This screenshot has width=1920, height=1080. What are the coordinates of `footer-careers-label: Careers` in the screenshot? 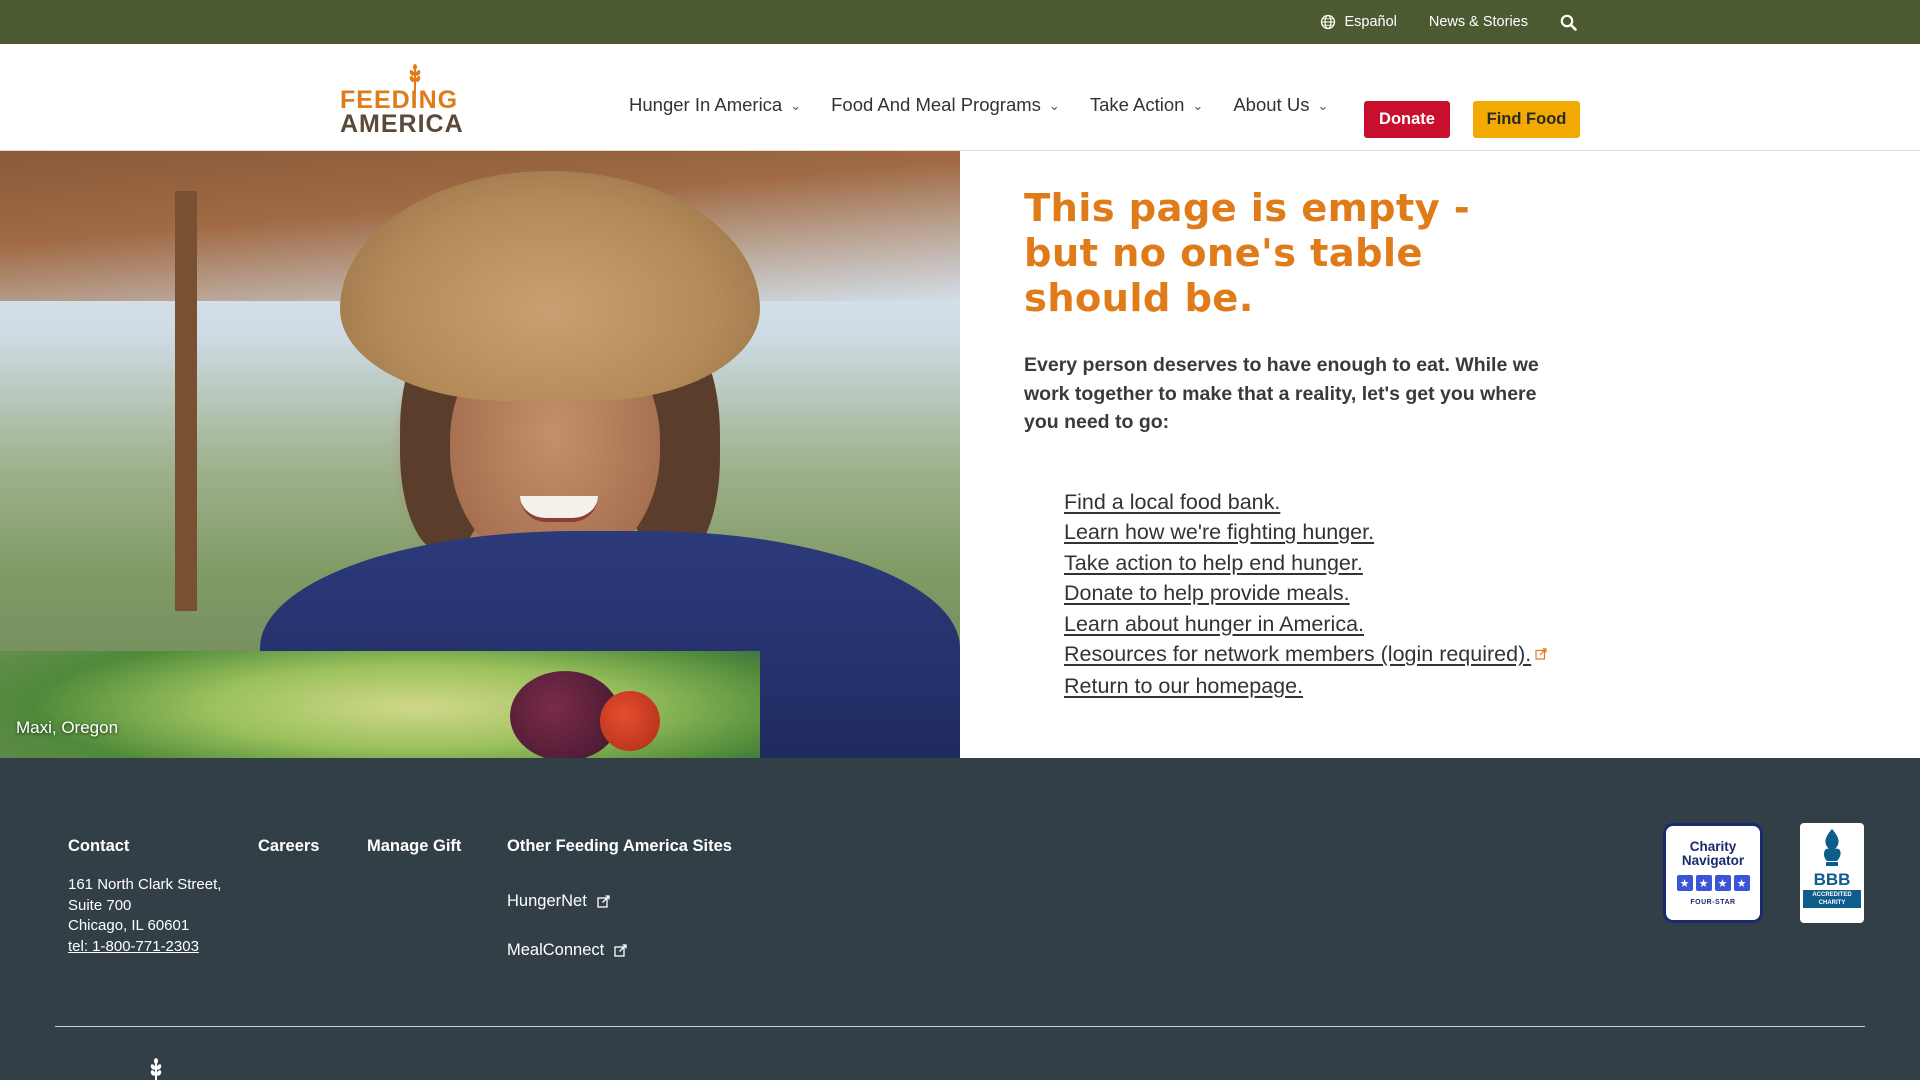 It's located at (289, 846).